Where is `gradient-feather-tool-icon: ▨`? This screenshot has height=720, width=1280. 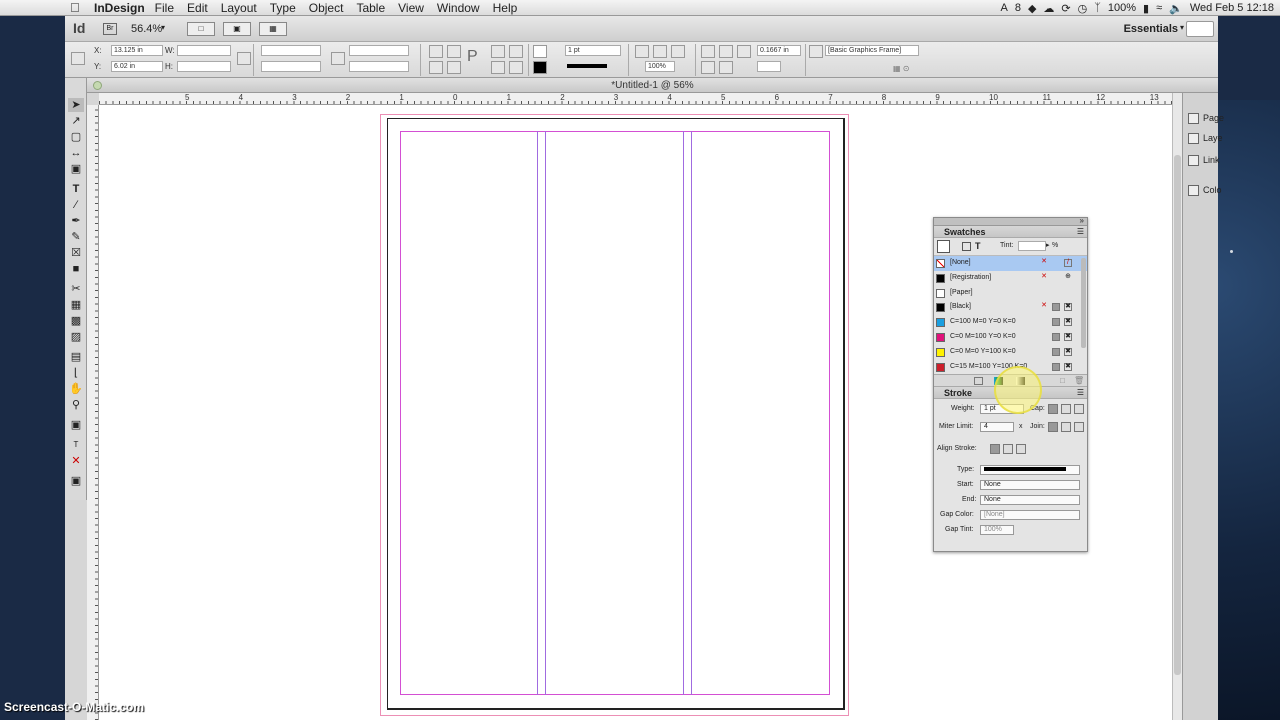 gradient-feather-tool-icon: ▨ is located at coordinates (76, 337).